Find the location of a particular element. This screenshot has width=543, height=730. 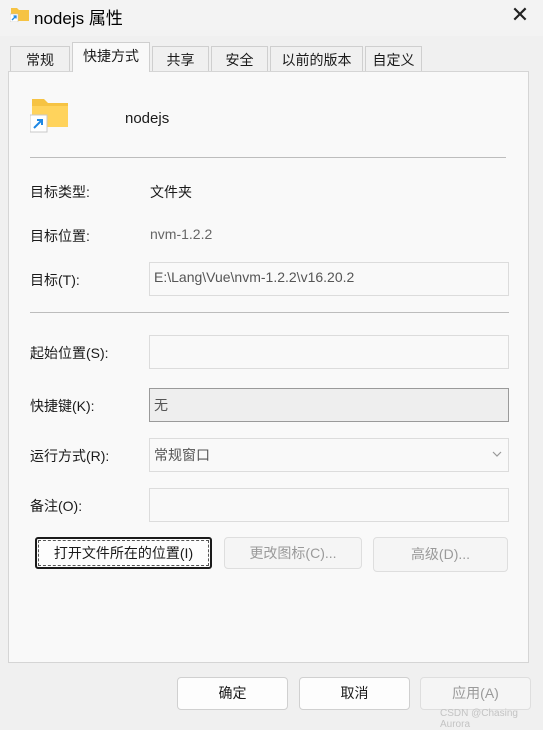

window-title: nodejs 属性 is located at coordinates (78, 18).